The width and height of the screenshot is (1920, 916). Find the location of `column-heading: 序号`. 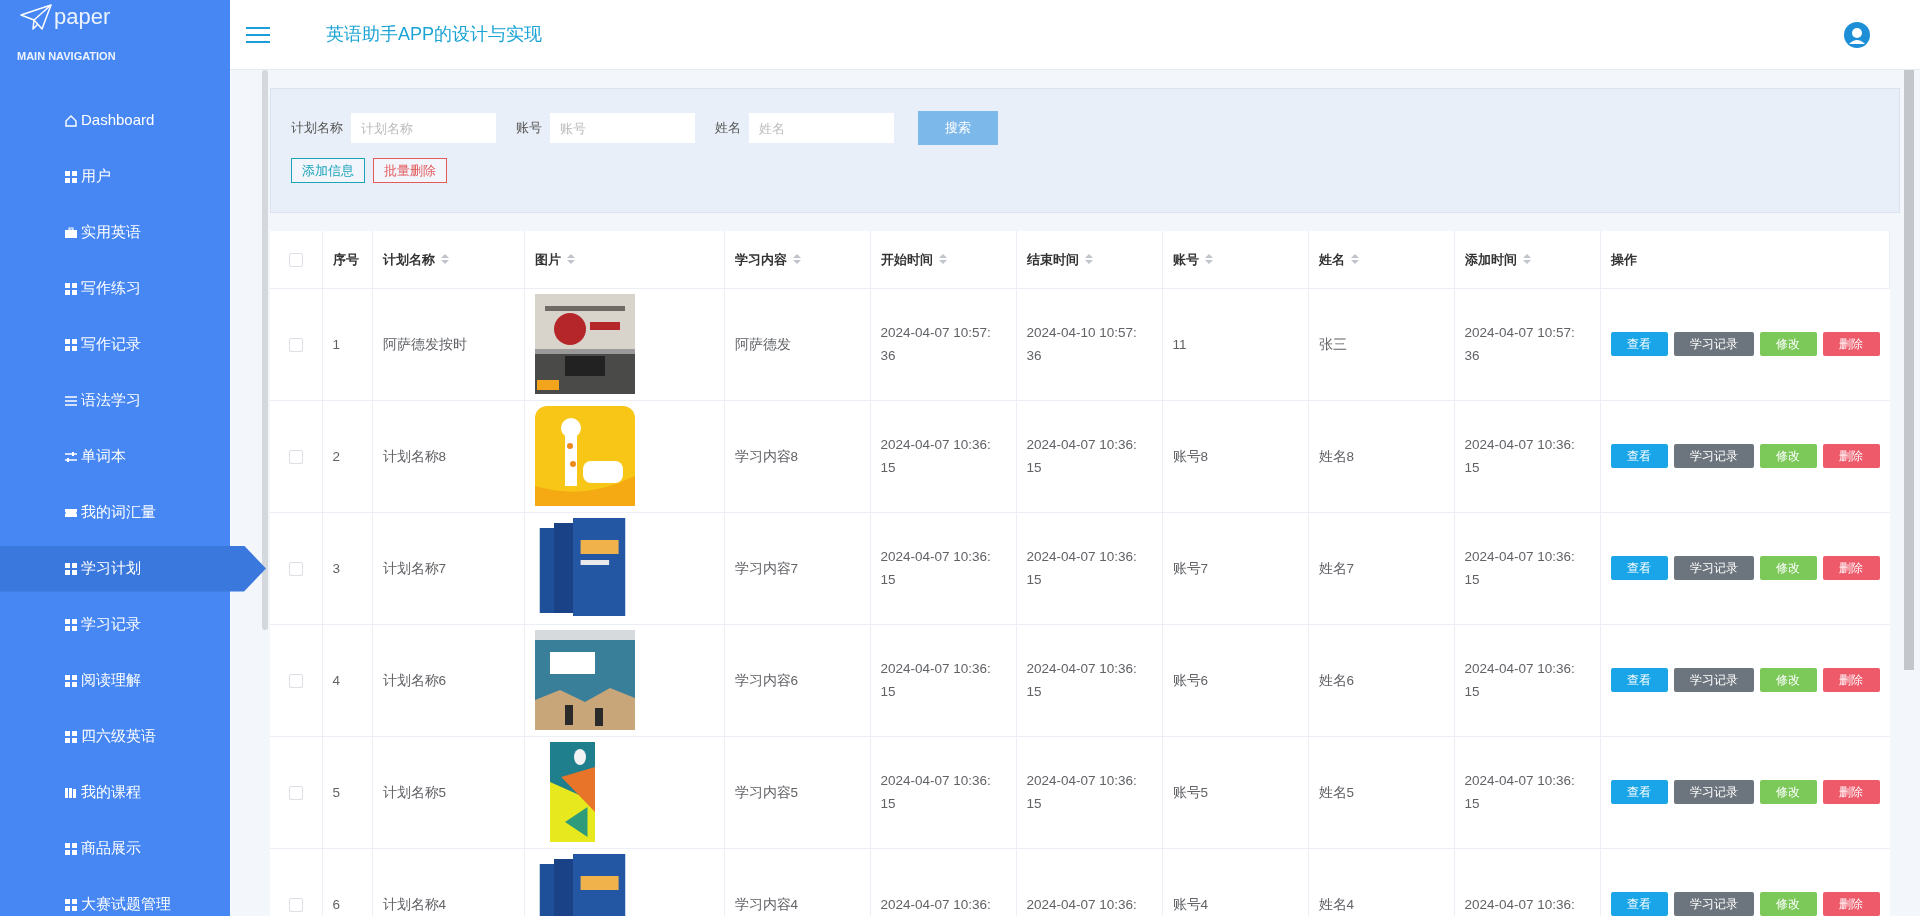

column-heading: 序号 is located at coordinates (347, 259).